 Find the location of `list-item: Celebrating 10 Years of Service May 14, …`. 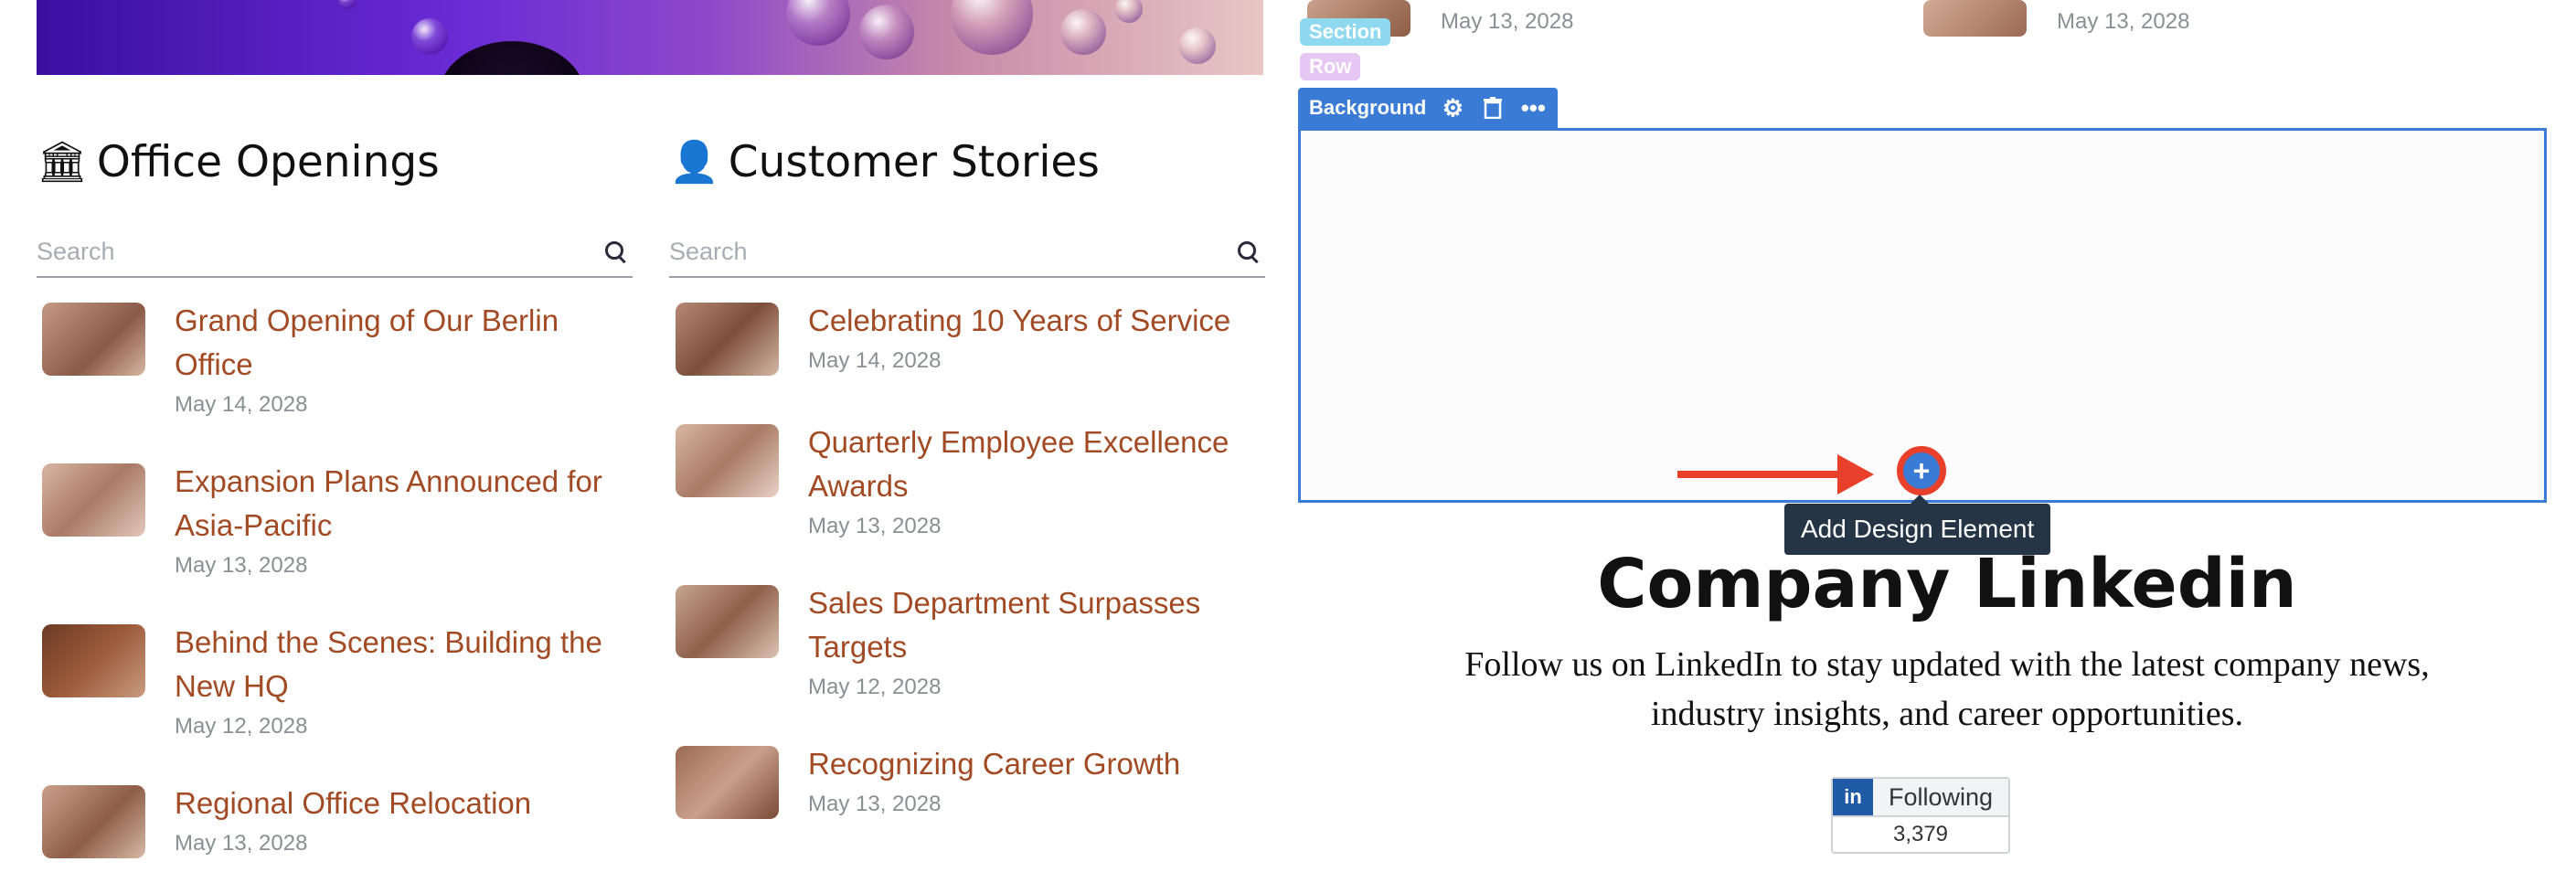

list-item: Celebrating 10 Years of Service May 14, … is located at coordinates (953, 337).